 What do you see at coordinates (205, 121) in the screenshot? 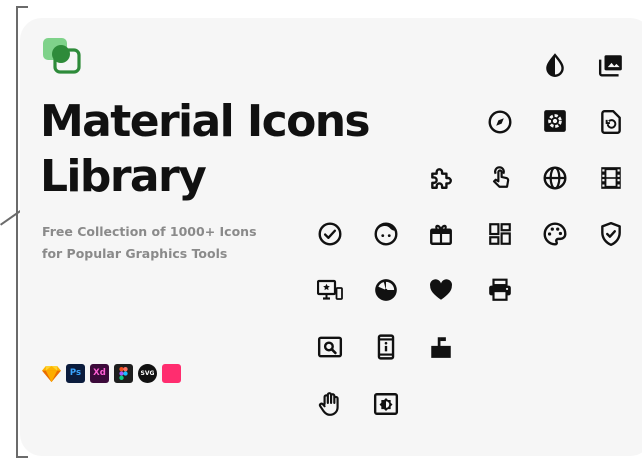
I see `title-line-1: Material Icons` at bounding box center [205, 121].